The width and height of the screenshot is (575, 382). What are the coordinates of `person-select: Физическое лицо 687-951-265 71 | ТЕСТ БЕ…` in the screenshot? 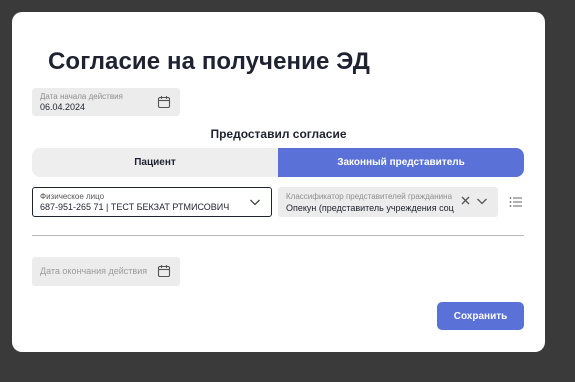 It's located at (152, 202).